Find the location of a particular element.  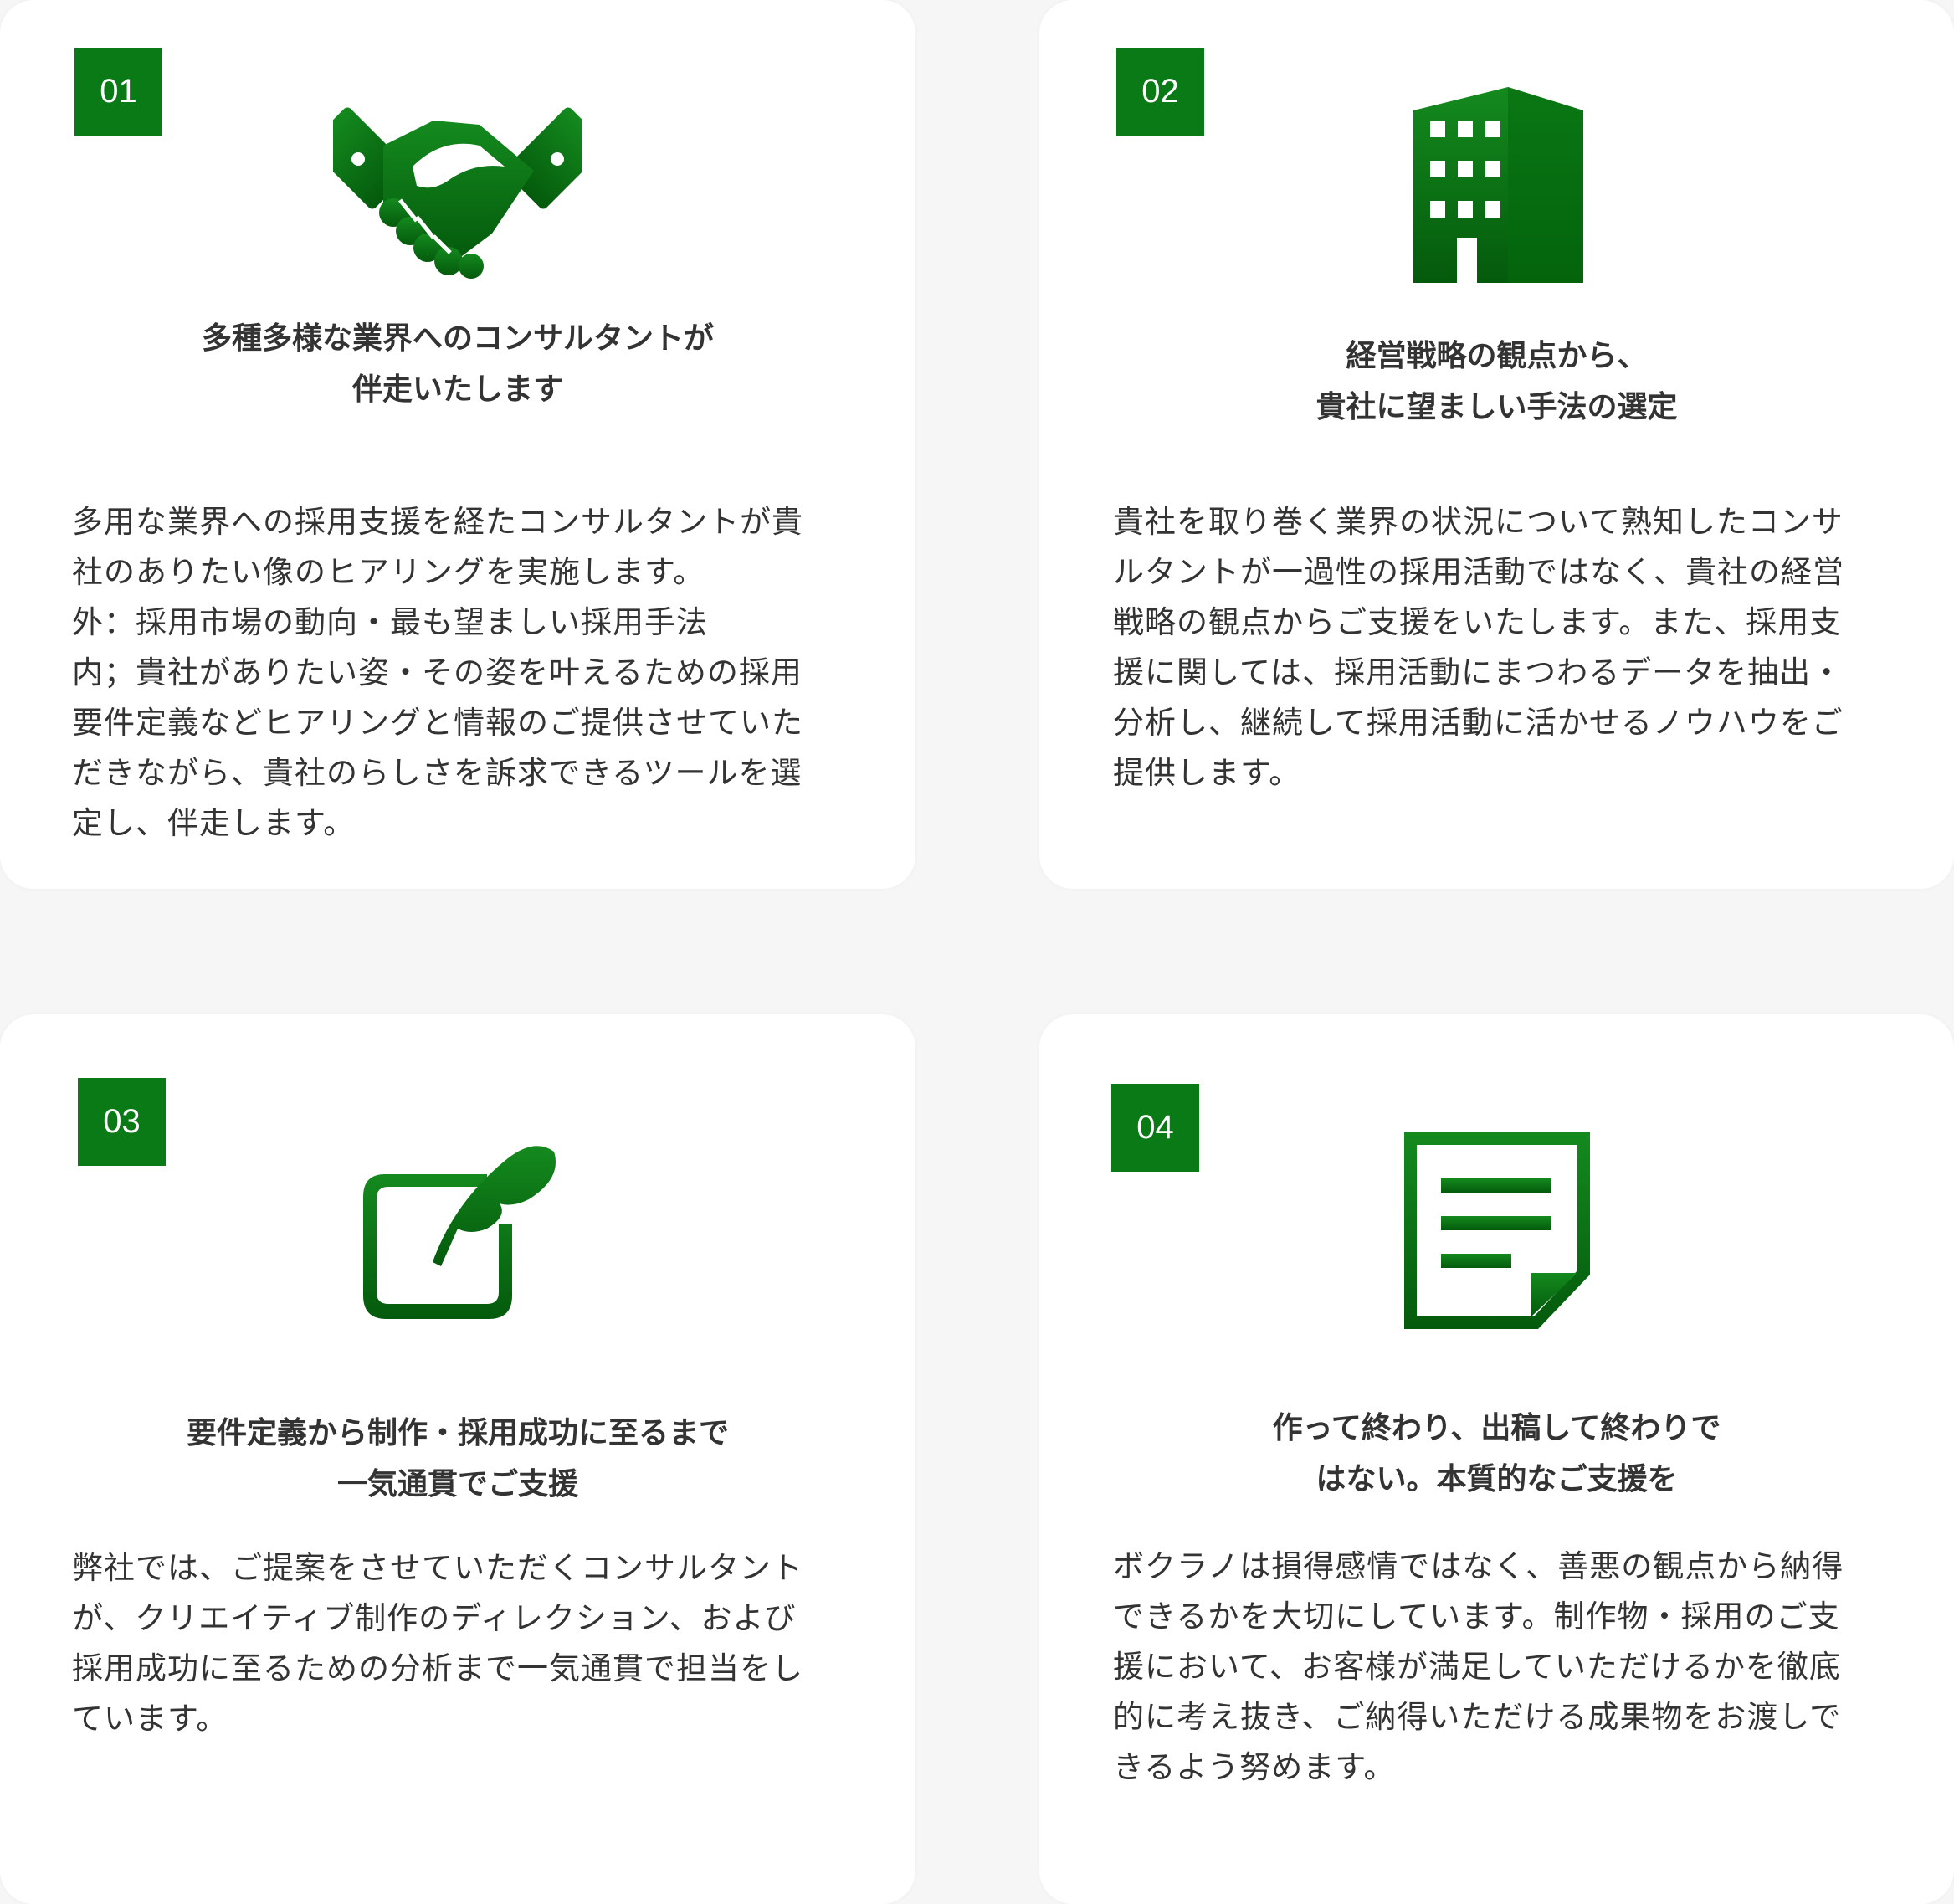

description-line: 要件定義などヒアリングと情報のご提供させていた is located at coordinates (437, 723).